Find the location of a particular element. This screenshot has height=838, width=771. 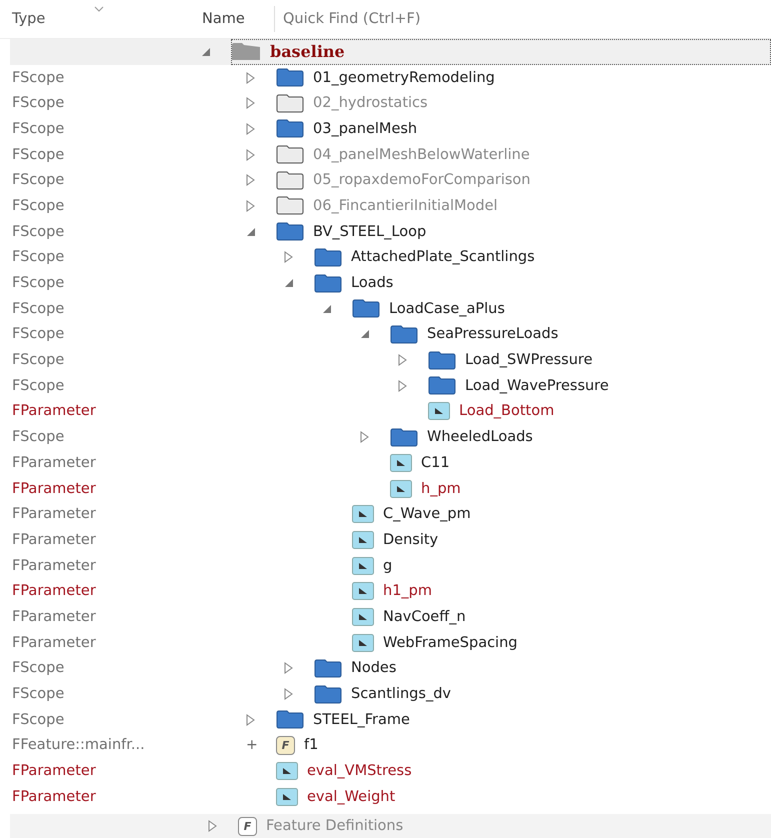

tree-item: AttachedPlate_Scantlings is located at coordinates (443, 257).